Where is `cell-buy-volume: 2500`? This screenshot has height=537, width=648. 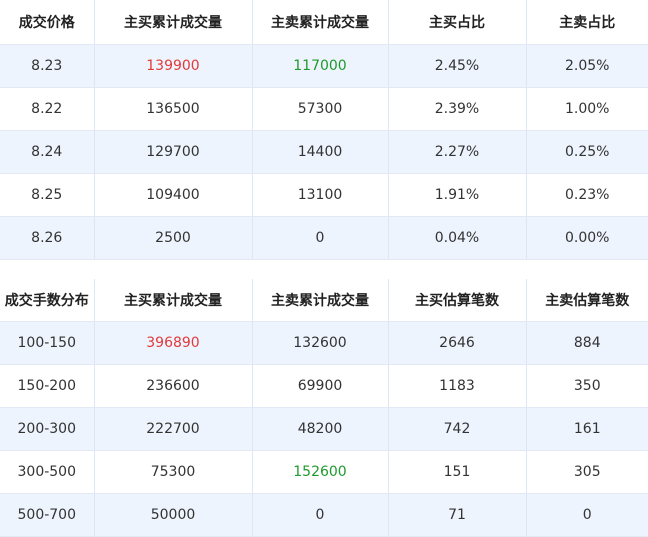
cell-buy-volume: 2500 is located at coordinates (172, 238).